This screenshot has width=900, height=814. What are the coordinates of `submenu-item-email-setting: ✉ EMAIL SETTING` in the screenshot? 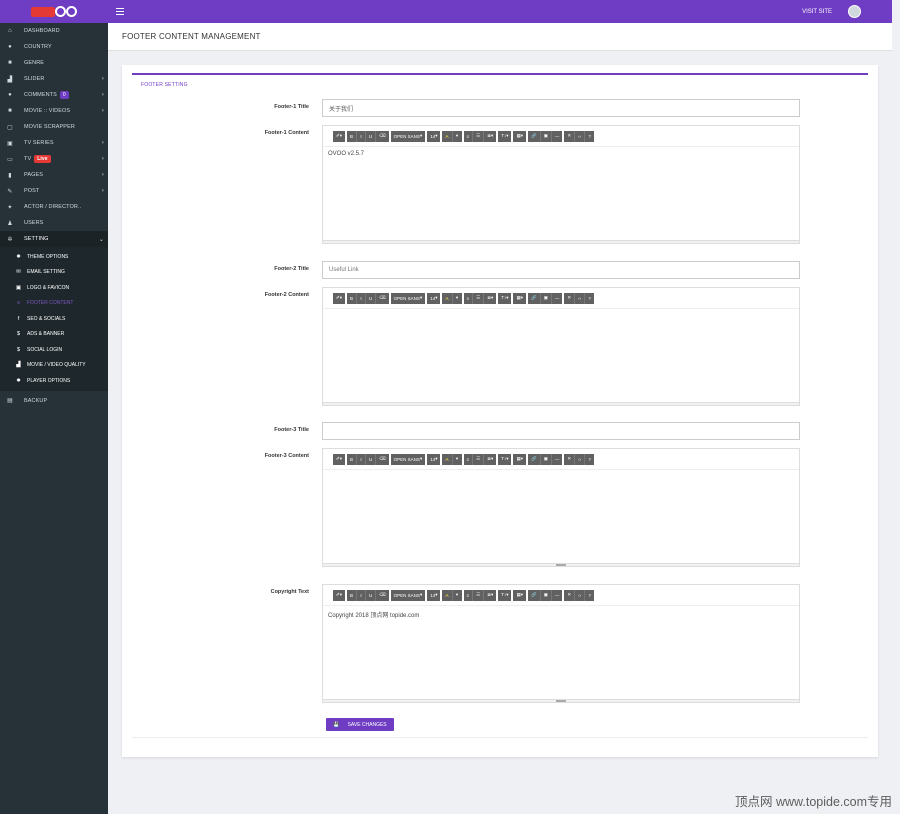 It's located at (54, 273).